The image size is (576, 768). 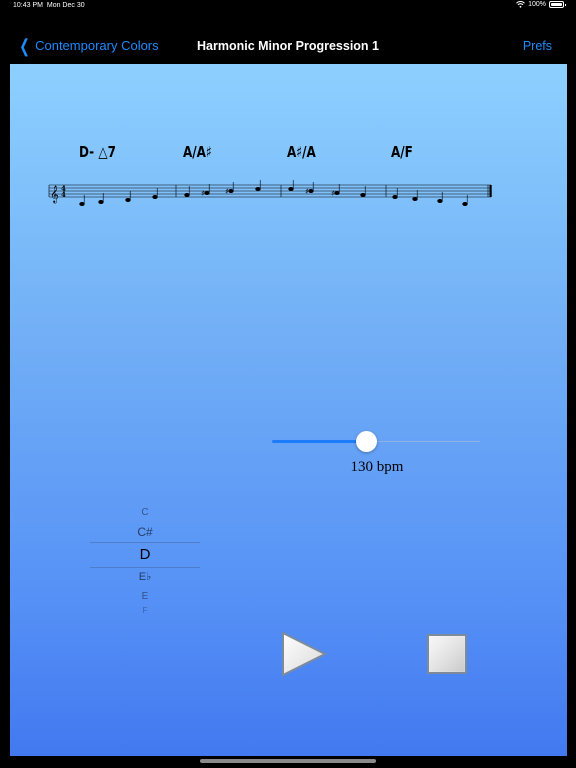 I want to click on tempo-label: 130 bpm, so click(x=377, y=467).